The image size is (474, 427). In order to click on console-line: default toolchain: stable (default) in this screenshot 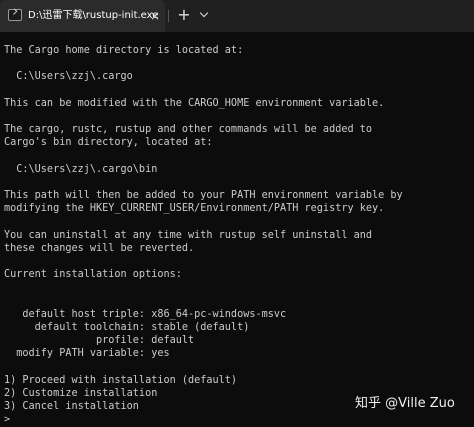, I will do `click(127, 327)`.